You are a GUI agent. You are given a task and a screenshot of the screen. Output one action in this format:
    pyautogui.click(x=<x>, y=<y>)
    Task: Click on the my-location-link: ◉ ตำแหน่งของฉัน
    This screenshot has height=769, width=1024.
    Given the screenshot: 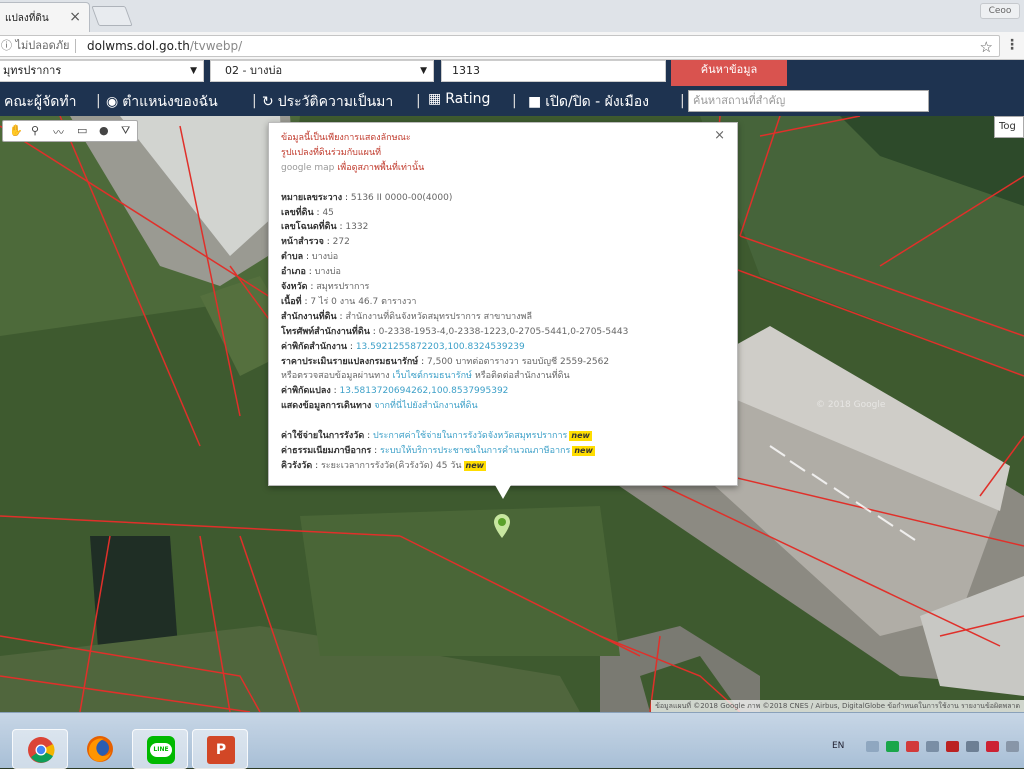 What is the action you would take?
    pyautogui.click(x=162, y=102)
    